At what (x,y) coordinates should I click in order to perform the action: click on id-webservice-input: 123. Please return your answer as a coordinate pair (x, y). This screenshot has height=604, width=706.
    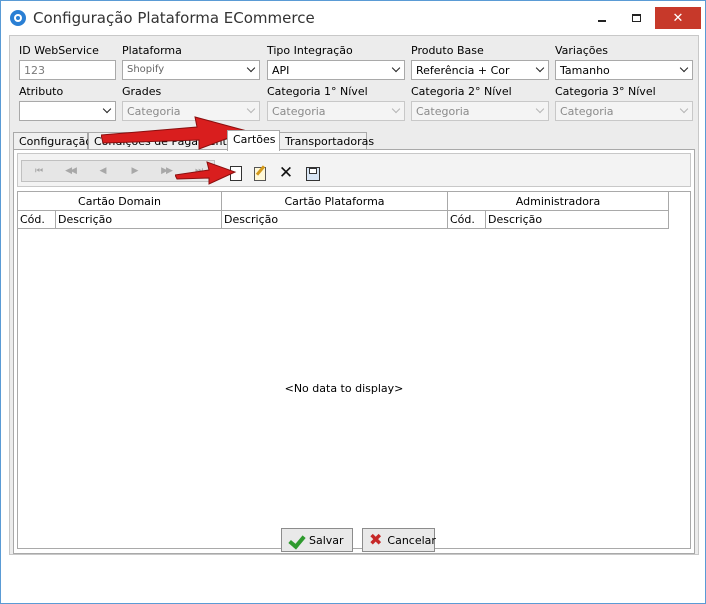
    Looking at the image, I should click on (67, 70).